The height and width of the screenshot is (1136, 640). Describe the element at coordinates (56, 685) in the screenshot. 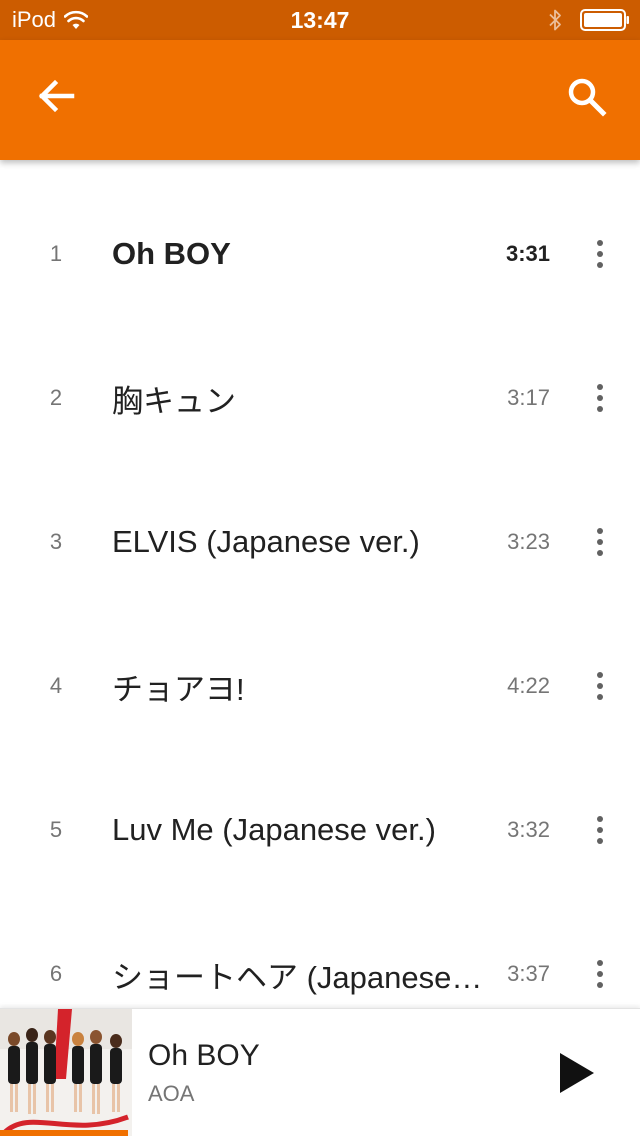

I see `track-number: 4` at that location.